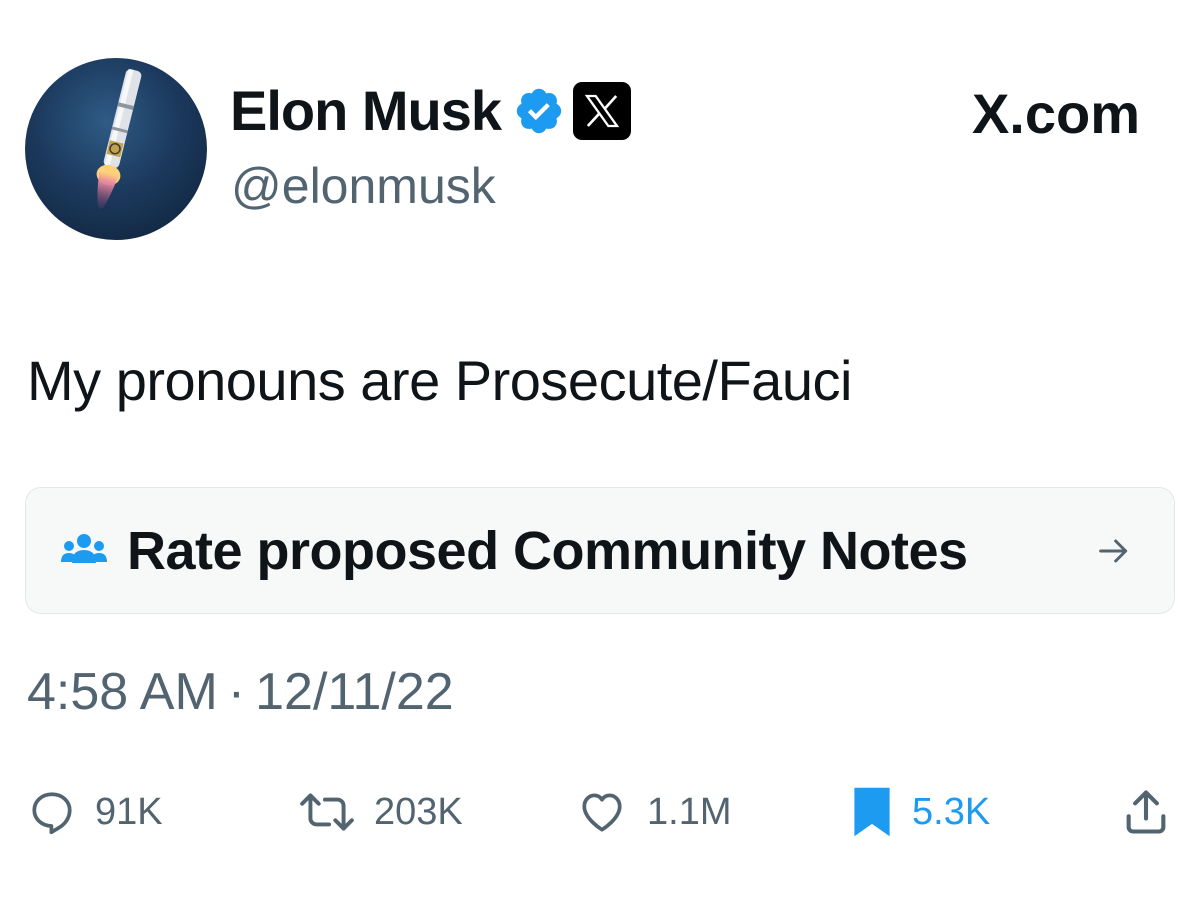 The image size is (1200, 898). I want to click on site-logo: X.com, so click(1056, 114).